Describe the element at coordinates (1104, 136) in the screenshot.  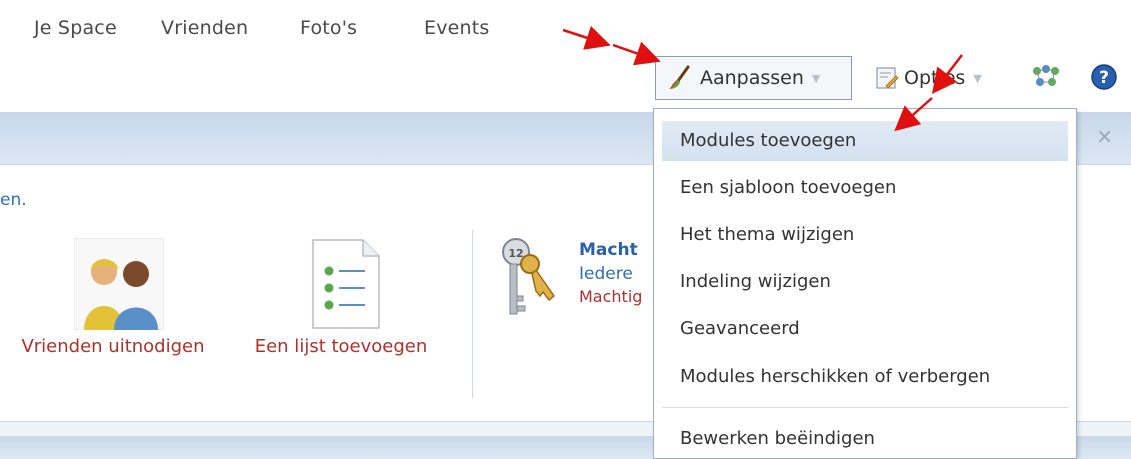
I see `close-icon: ×` at that location.